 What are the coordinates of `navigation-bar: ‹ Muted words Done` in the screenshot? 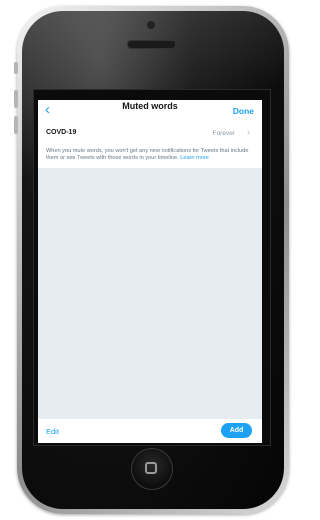 It's located at (150, 111).